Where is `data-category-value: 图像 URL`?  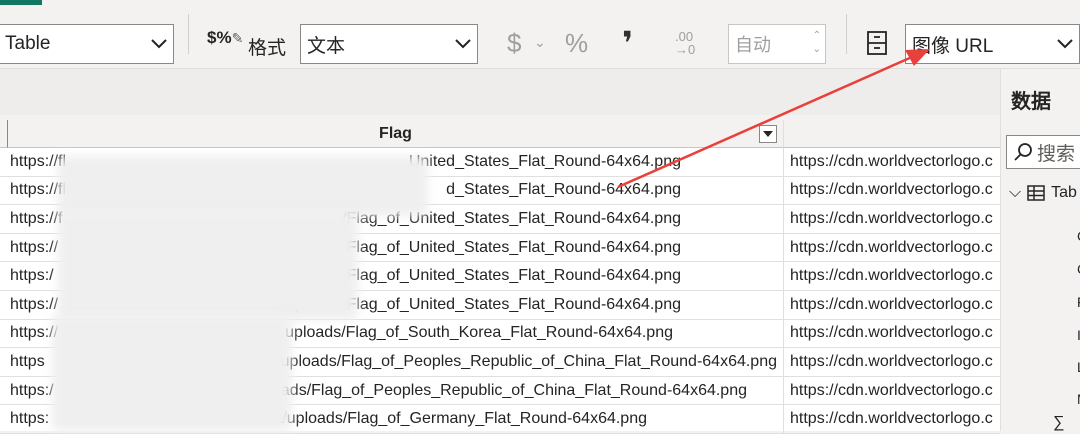
data-category-value: 图像 URL is located at coordinates (953, 46).